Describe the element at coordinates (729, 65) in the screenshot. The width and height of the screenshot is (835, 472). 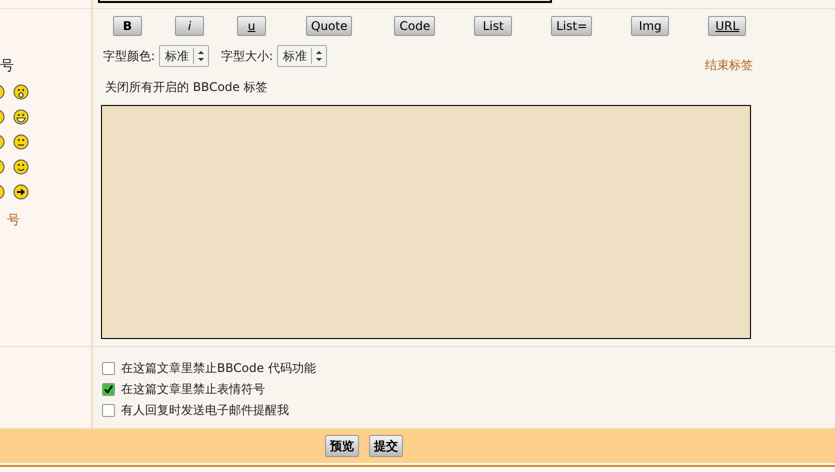
I see `close-tags-link: 结束标签` at that location.